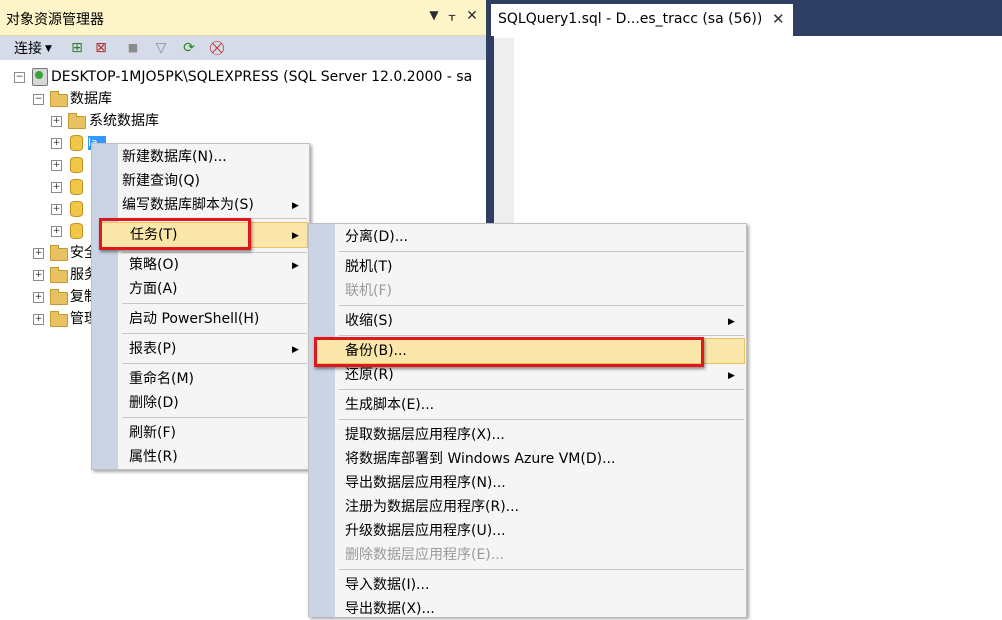  What do you see at coordinates (133, 48) in the screenshot?
I see `stop-icon: ■` at bounding box center [133, 48].